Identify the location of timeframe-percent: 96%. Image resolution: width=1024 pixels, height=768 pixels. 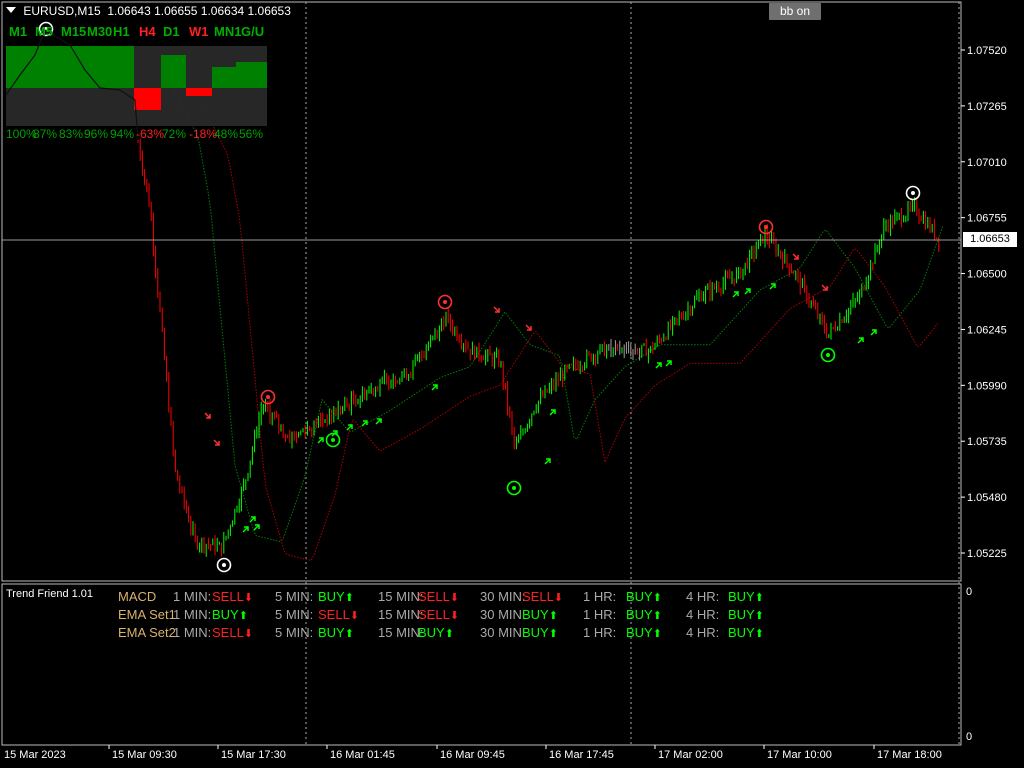
(96, 134).